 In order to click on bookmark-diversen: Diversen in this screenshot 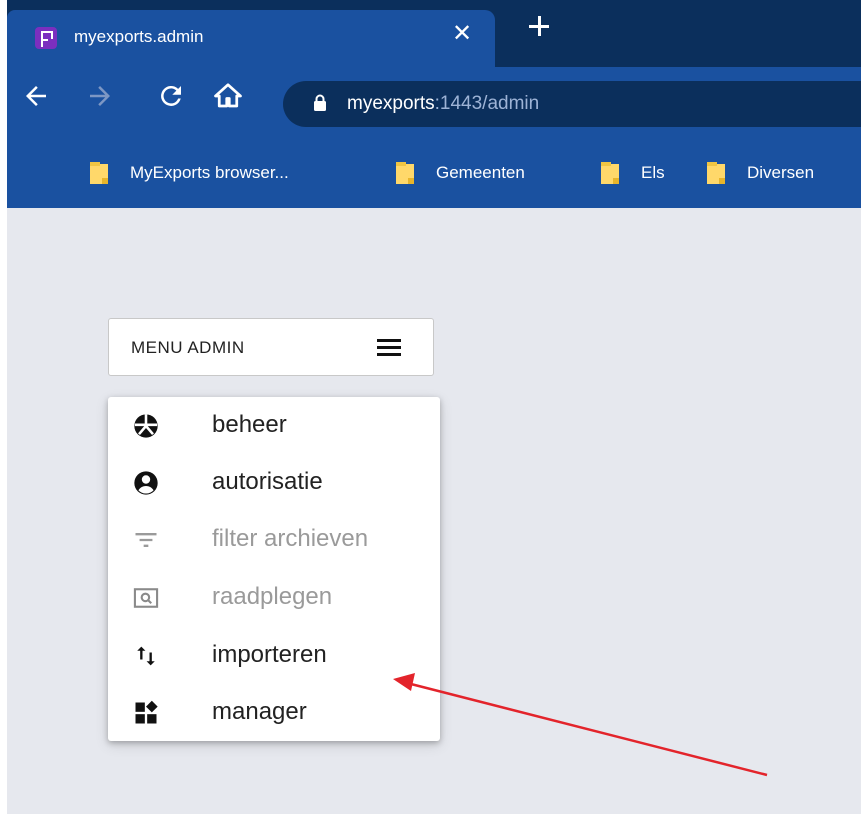, I will do `click(760, 173)`.